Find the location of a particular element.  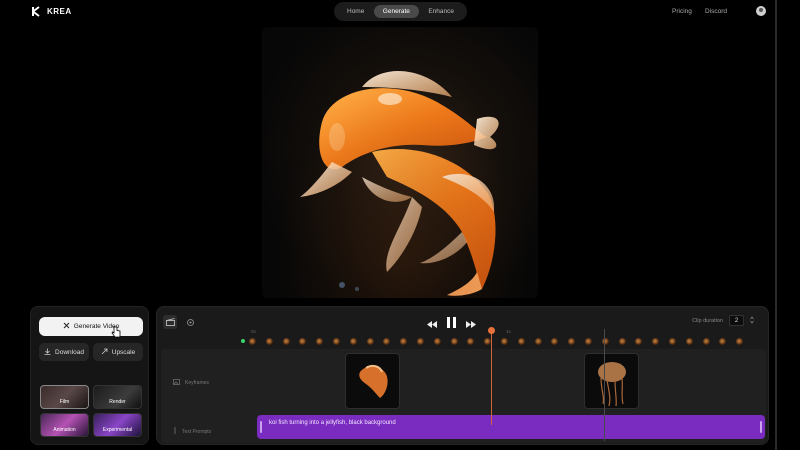

upscale-button: Upscale is located at coordinates (118, 352).